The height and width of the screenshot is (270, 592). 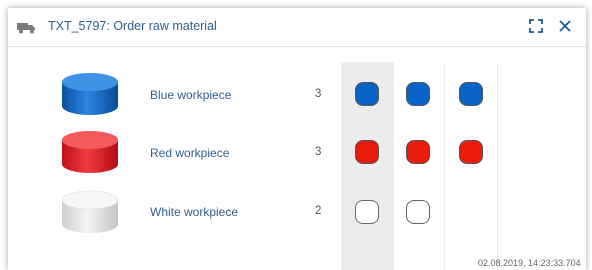 What do you see at coordinates (536, 28) in the screenshot?
I see `expand-icon` at bounding box center [536, 28].